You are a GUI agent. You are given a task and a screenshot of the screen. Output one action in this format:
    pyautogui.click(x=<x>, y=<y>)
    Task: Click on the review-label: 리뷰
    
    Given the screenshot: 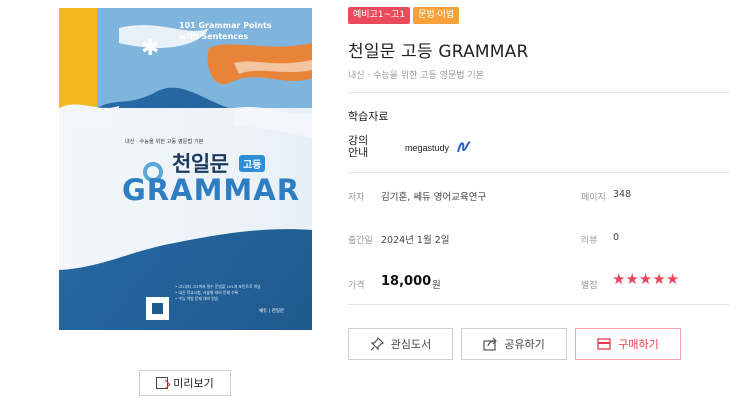 What is the action you would take?
    pyautogui.click(x=589, y=241)
    